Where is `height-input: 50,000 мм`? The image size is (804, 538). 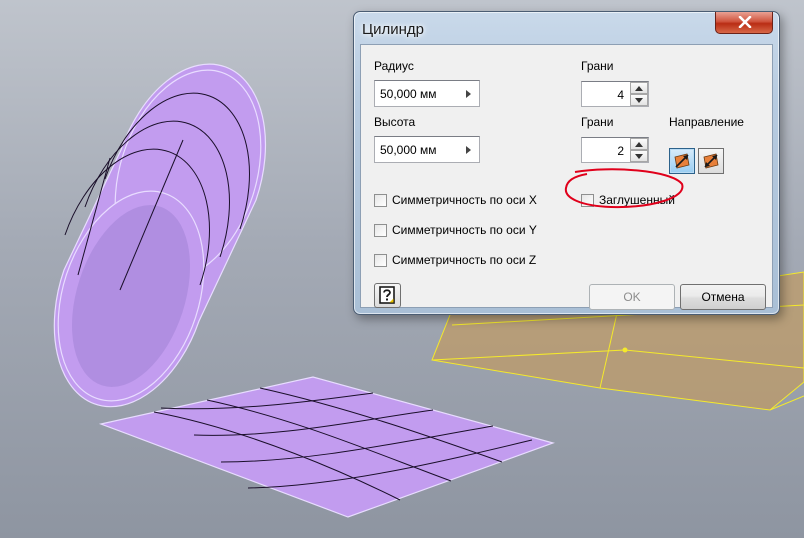 height-input: 50,000 мм is located at coordinates (427, 149).